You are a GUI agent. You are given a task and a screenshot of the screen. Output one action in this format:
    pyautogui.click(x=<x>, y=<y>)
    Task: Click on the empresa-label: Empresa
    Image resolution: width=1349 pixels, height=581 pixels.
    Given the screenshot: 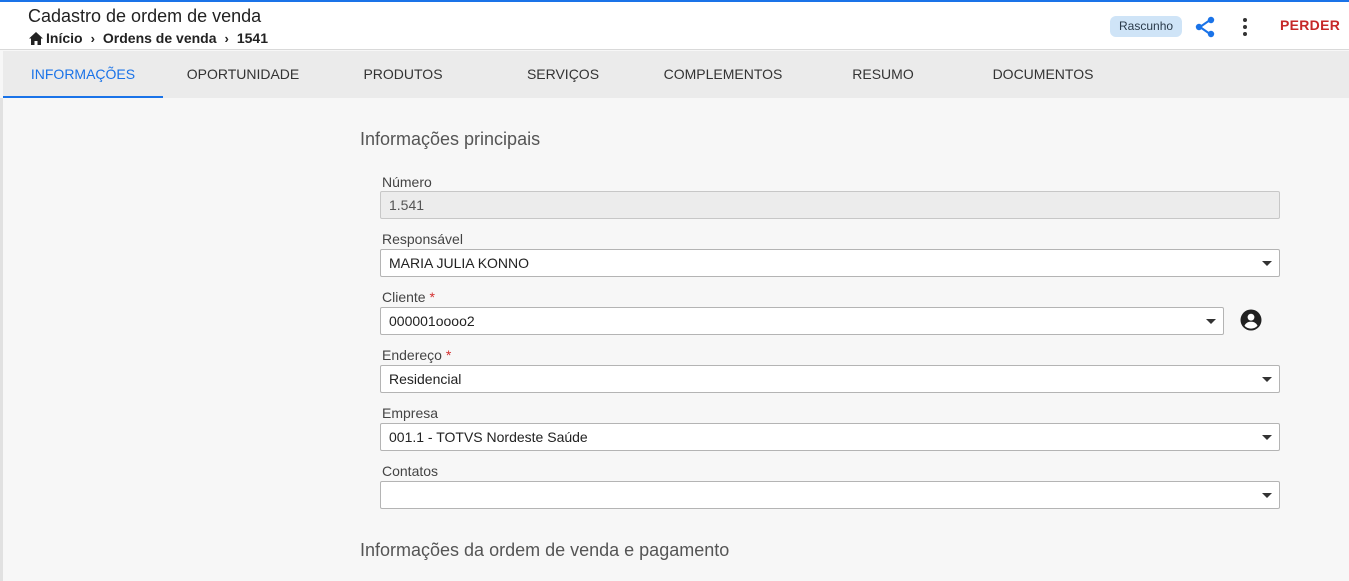 What is the action you would take?
    pyautogui.click(x=410, y=413)
    